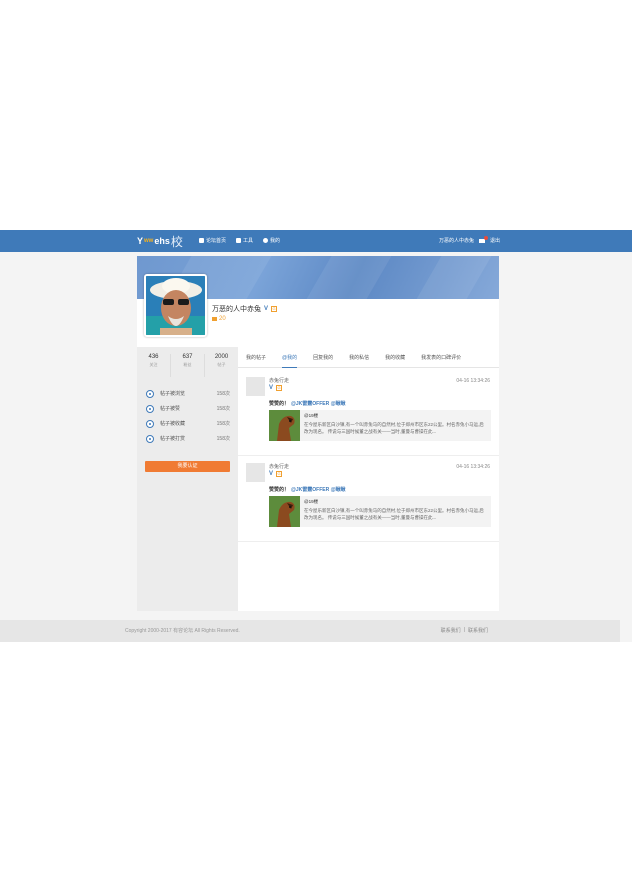 This screenshot has width=632, height=873. What do you see at coordinates (456, 240) in the screenshot?
I see `nav-username: 万恶的人中赤兔` at bounding box center [456, 240].